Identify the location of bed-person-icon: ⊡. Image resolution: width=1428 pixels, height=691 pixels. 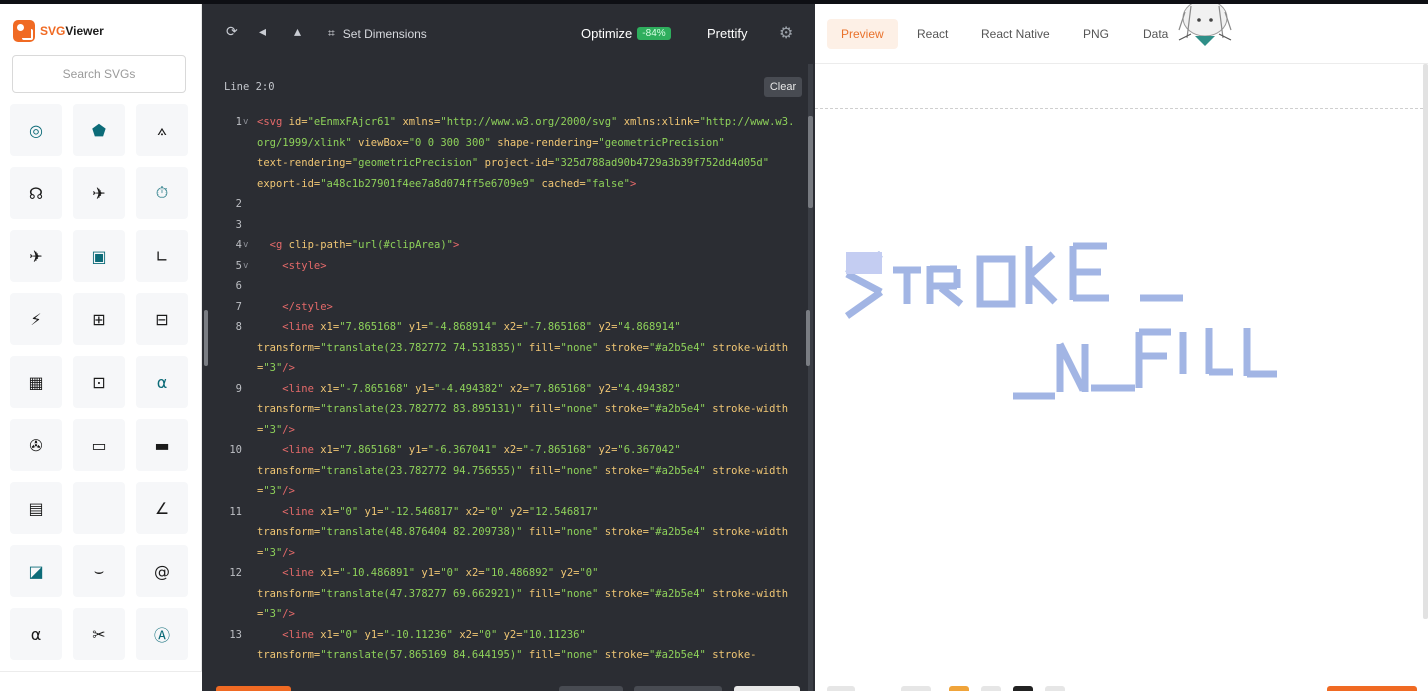
(99, 382).